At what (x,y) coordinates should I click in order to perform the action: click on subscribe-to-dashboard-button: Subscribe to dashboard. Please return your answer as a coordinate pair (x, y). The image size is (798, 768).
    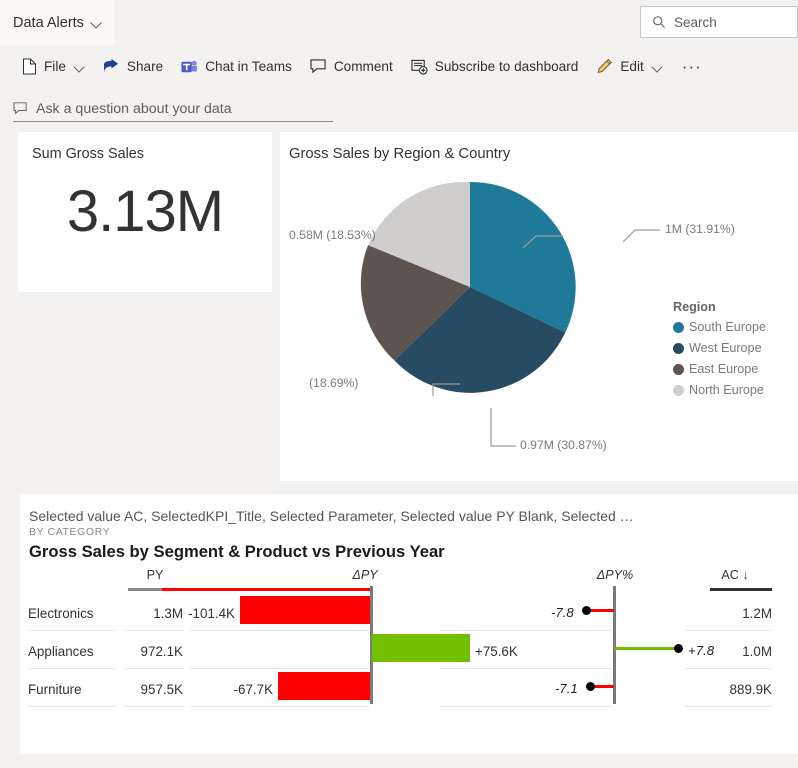
    Looking at the image, I should click on (495, 67).